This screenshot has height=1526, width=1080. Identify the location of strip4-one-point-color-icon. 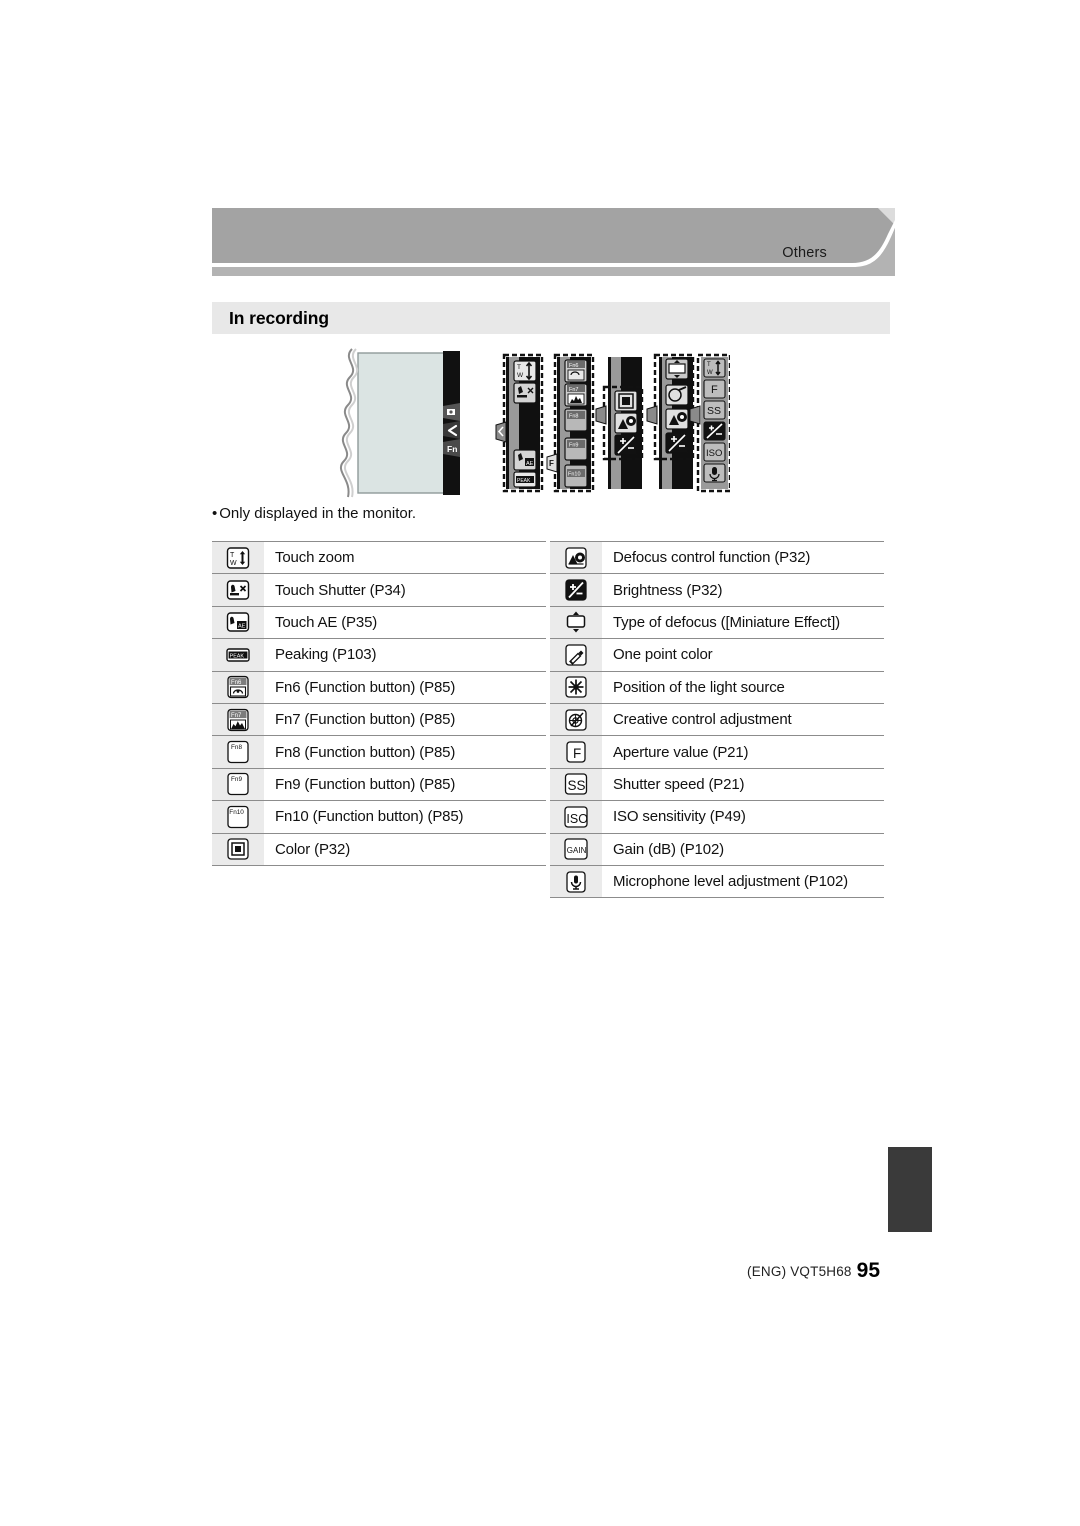
(677, 395).